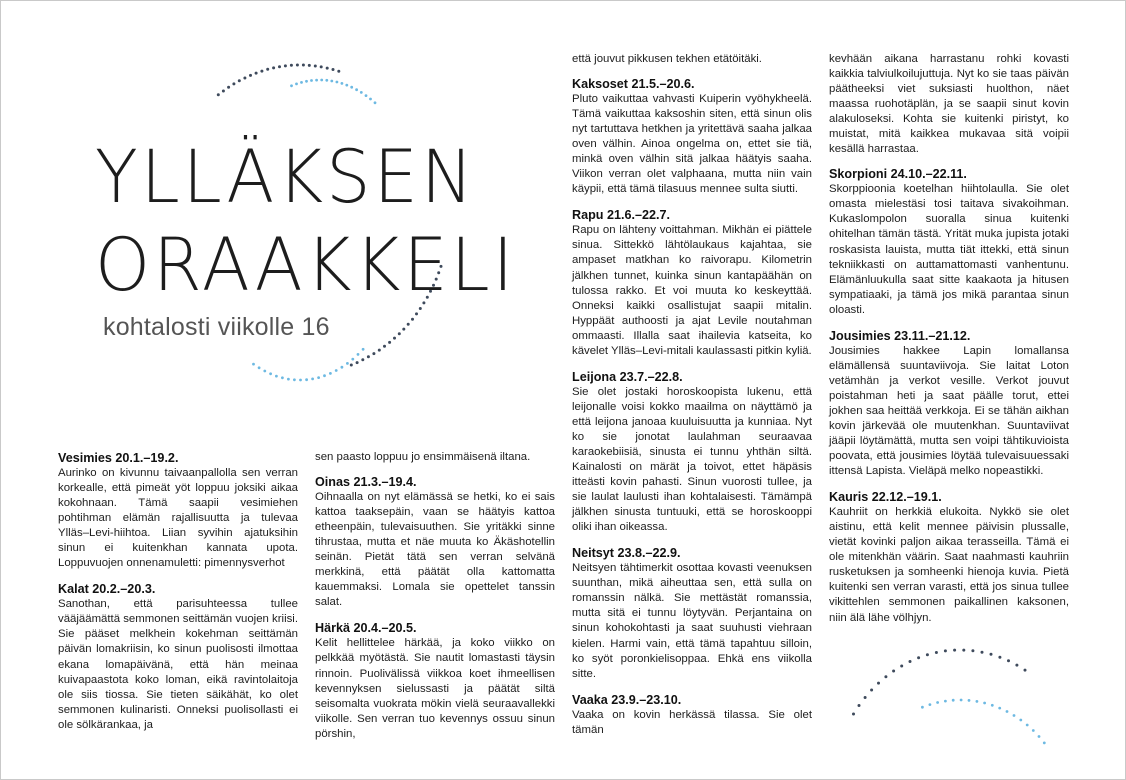 The image size is (1126, 780). Describe the element at coordinates (366, 482) in the screenshot. I see `sign-heading: Oinas 21.3.–19.4.` at that location.